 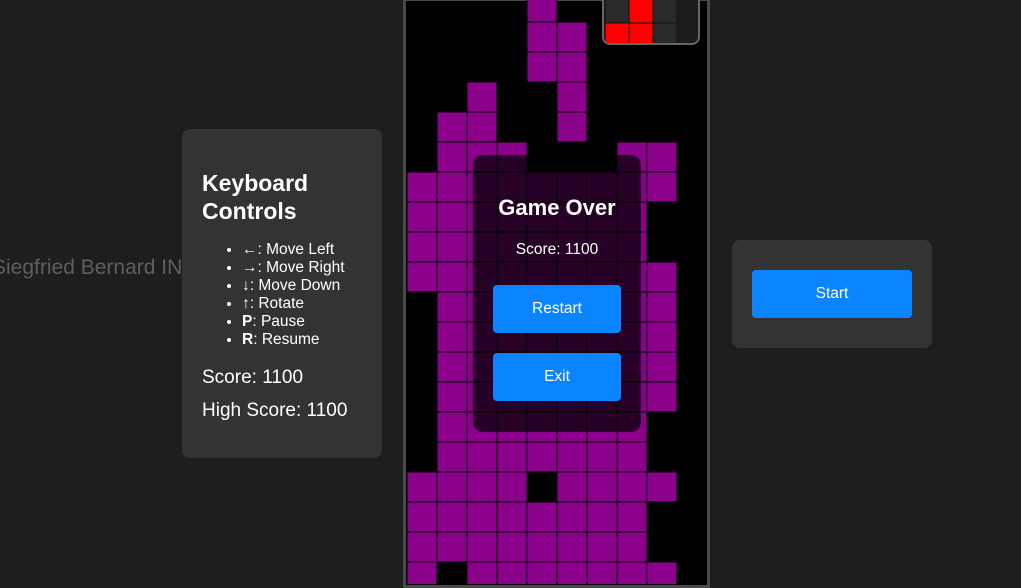 What do you see at coordinates (301, 267) in the screenshot?
I see `control-action: : Move Right` at bounding box center [301, 267].